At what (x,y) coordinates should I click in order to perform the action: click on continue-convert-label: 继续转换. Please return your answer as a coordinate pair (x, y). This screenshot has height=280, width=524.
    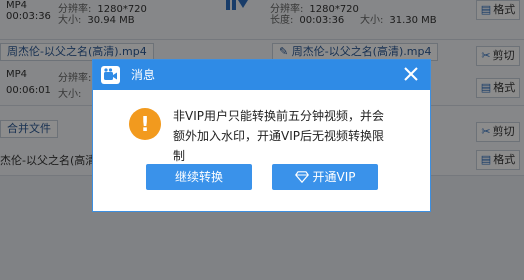
    Looking at the image, I should click on (198, 177).